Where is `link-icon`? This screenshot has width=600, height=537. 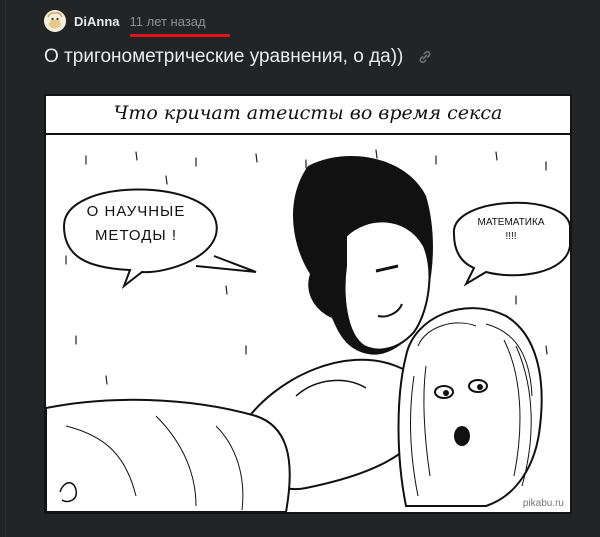
link-icon is located at coordinates (425, 57).